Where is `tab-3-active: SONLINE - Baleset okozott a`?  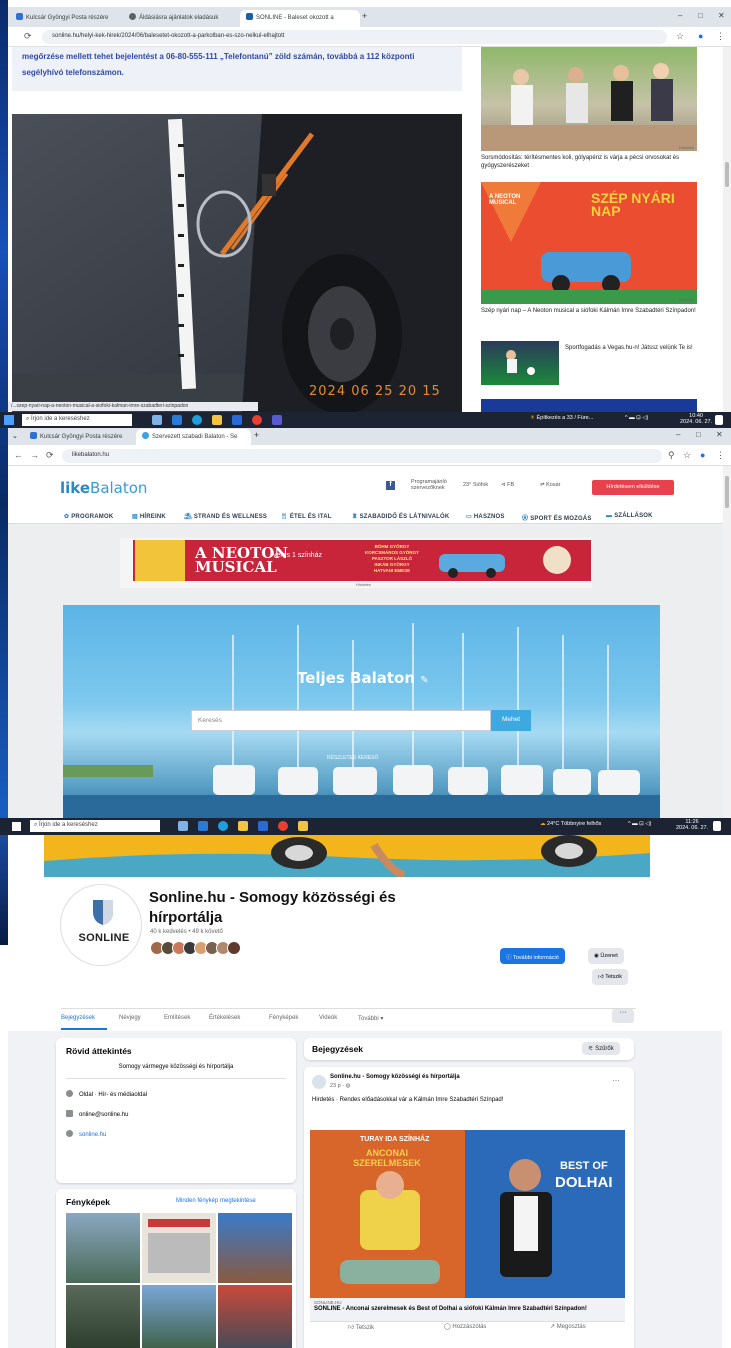 tab-3-active: SONLINE - Baleset okozott a is located at coordinates (300, 18).